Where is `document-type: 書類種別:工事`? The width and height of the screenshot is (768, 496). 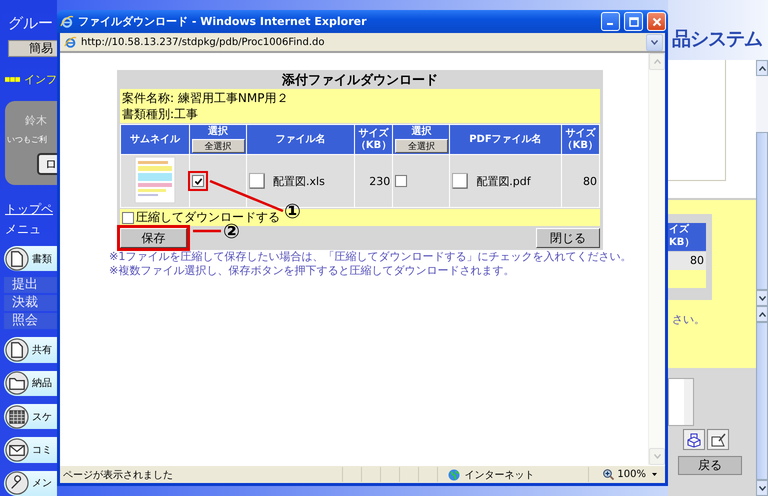 document-type: 書類種別:工事 is located at coordinates (161, 114).